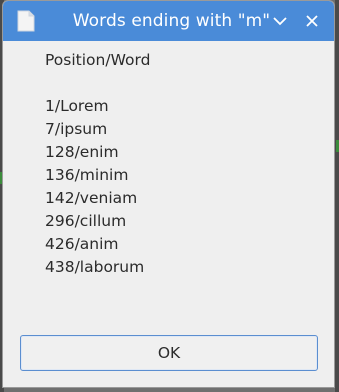  I want to click on list-item: 426/anim, so click(82, 244).